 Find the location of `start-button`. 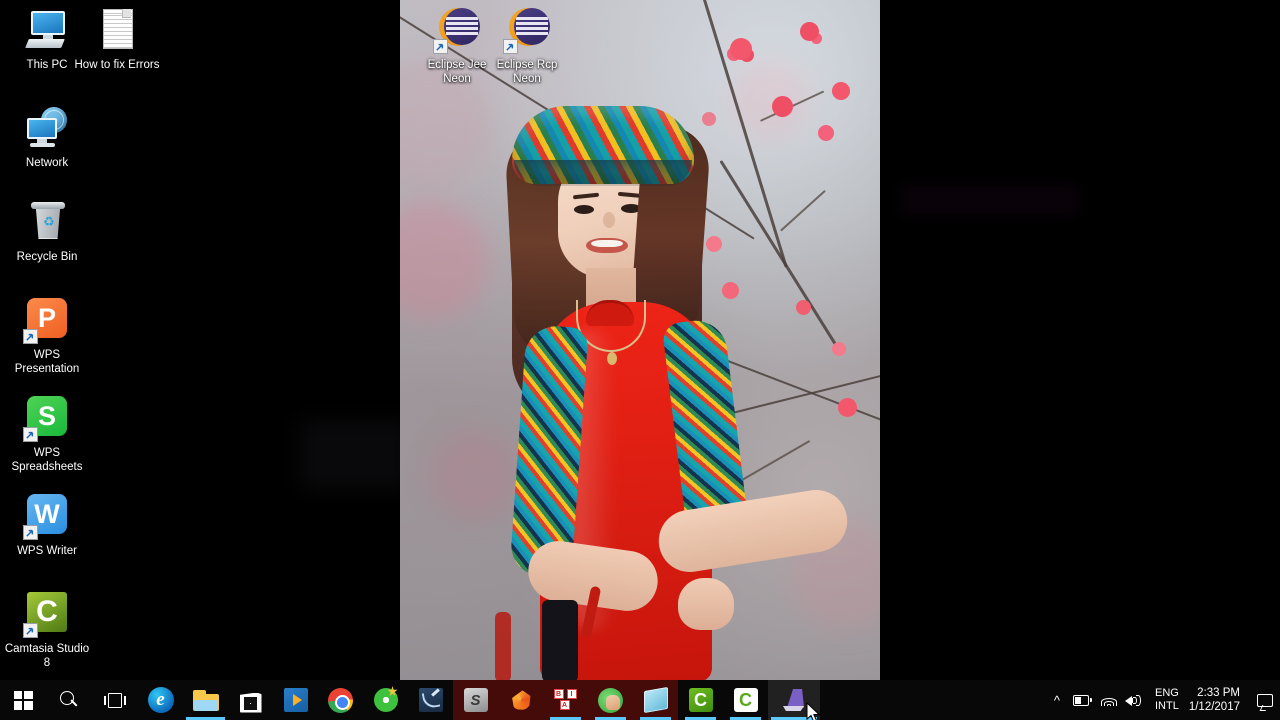

start-button is located at coordinates (23, 700).